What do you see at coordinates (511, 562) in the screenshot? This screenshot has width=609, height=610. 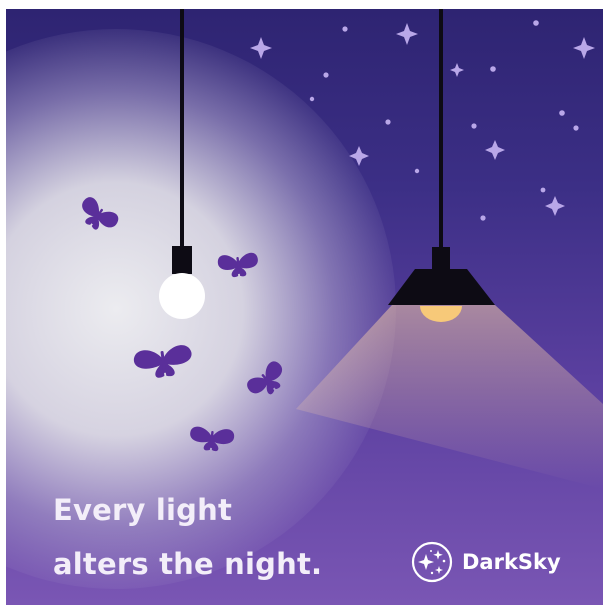 I see `brand-name: DarkSky` at bounding box center [511, 562].